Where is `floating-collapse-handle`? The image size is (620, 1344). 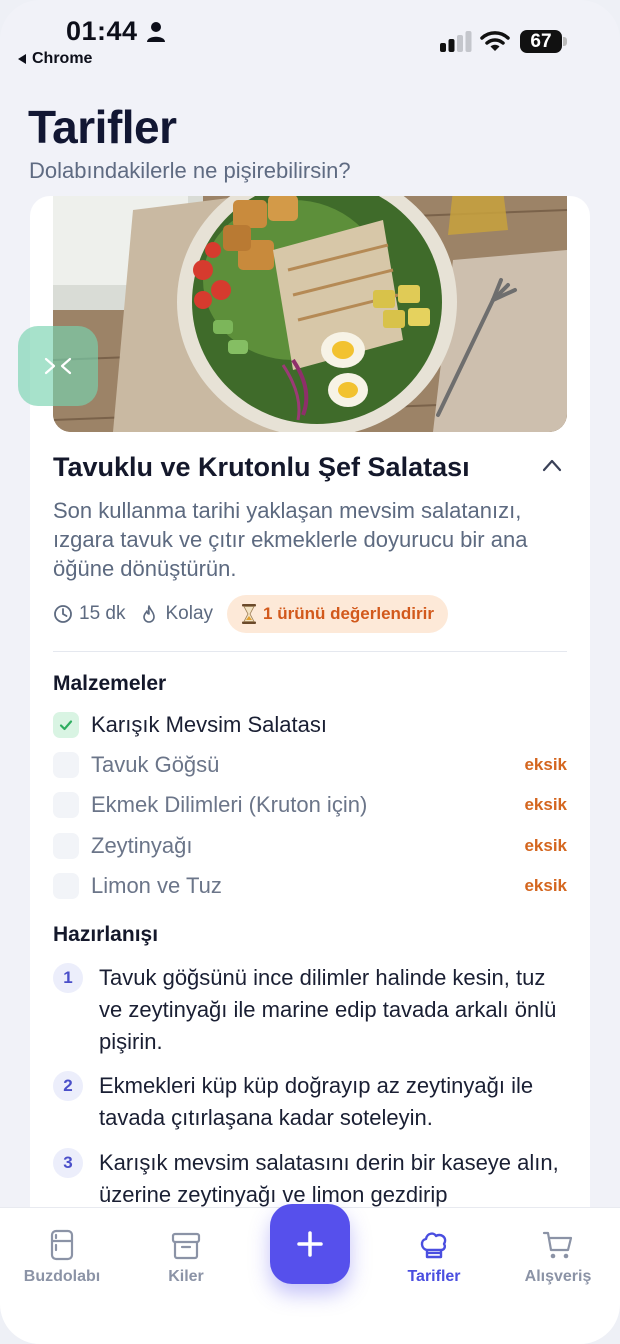 floating-collapse-handle is located at coordinates (58, 366).